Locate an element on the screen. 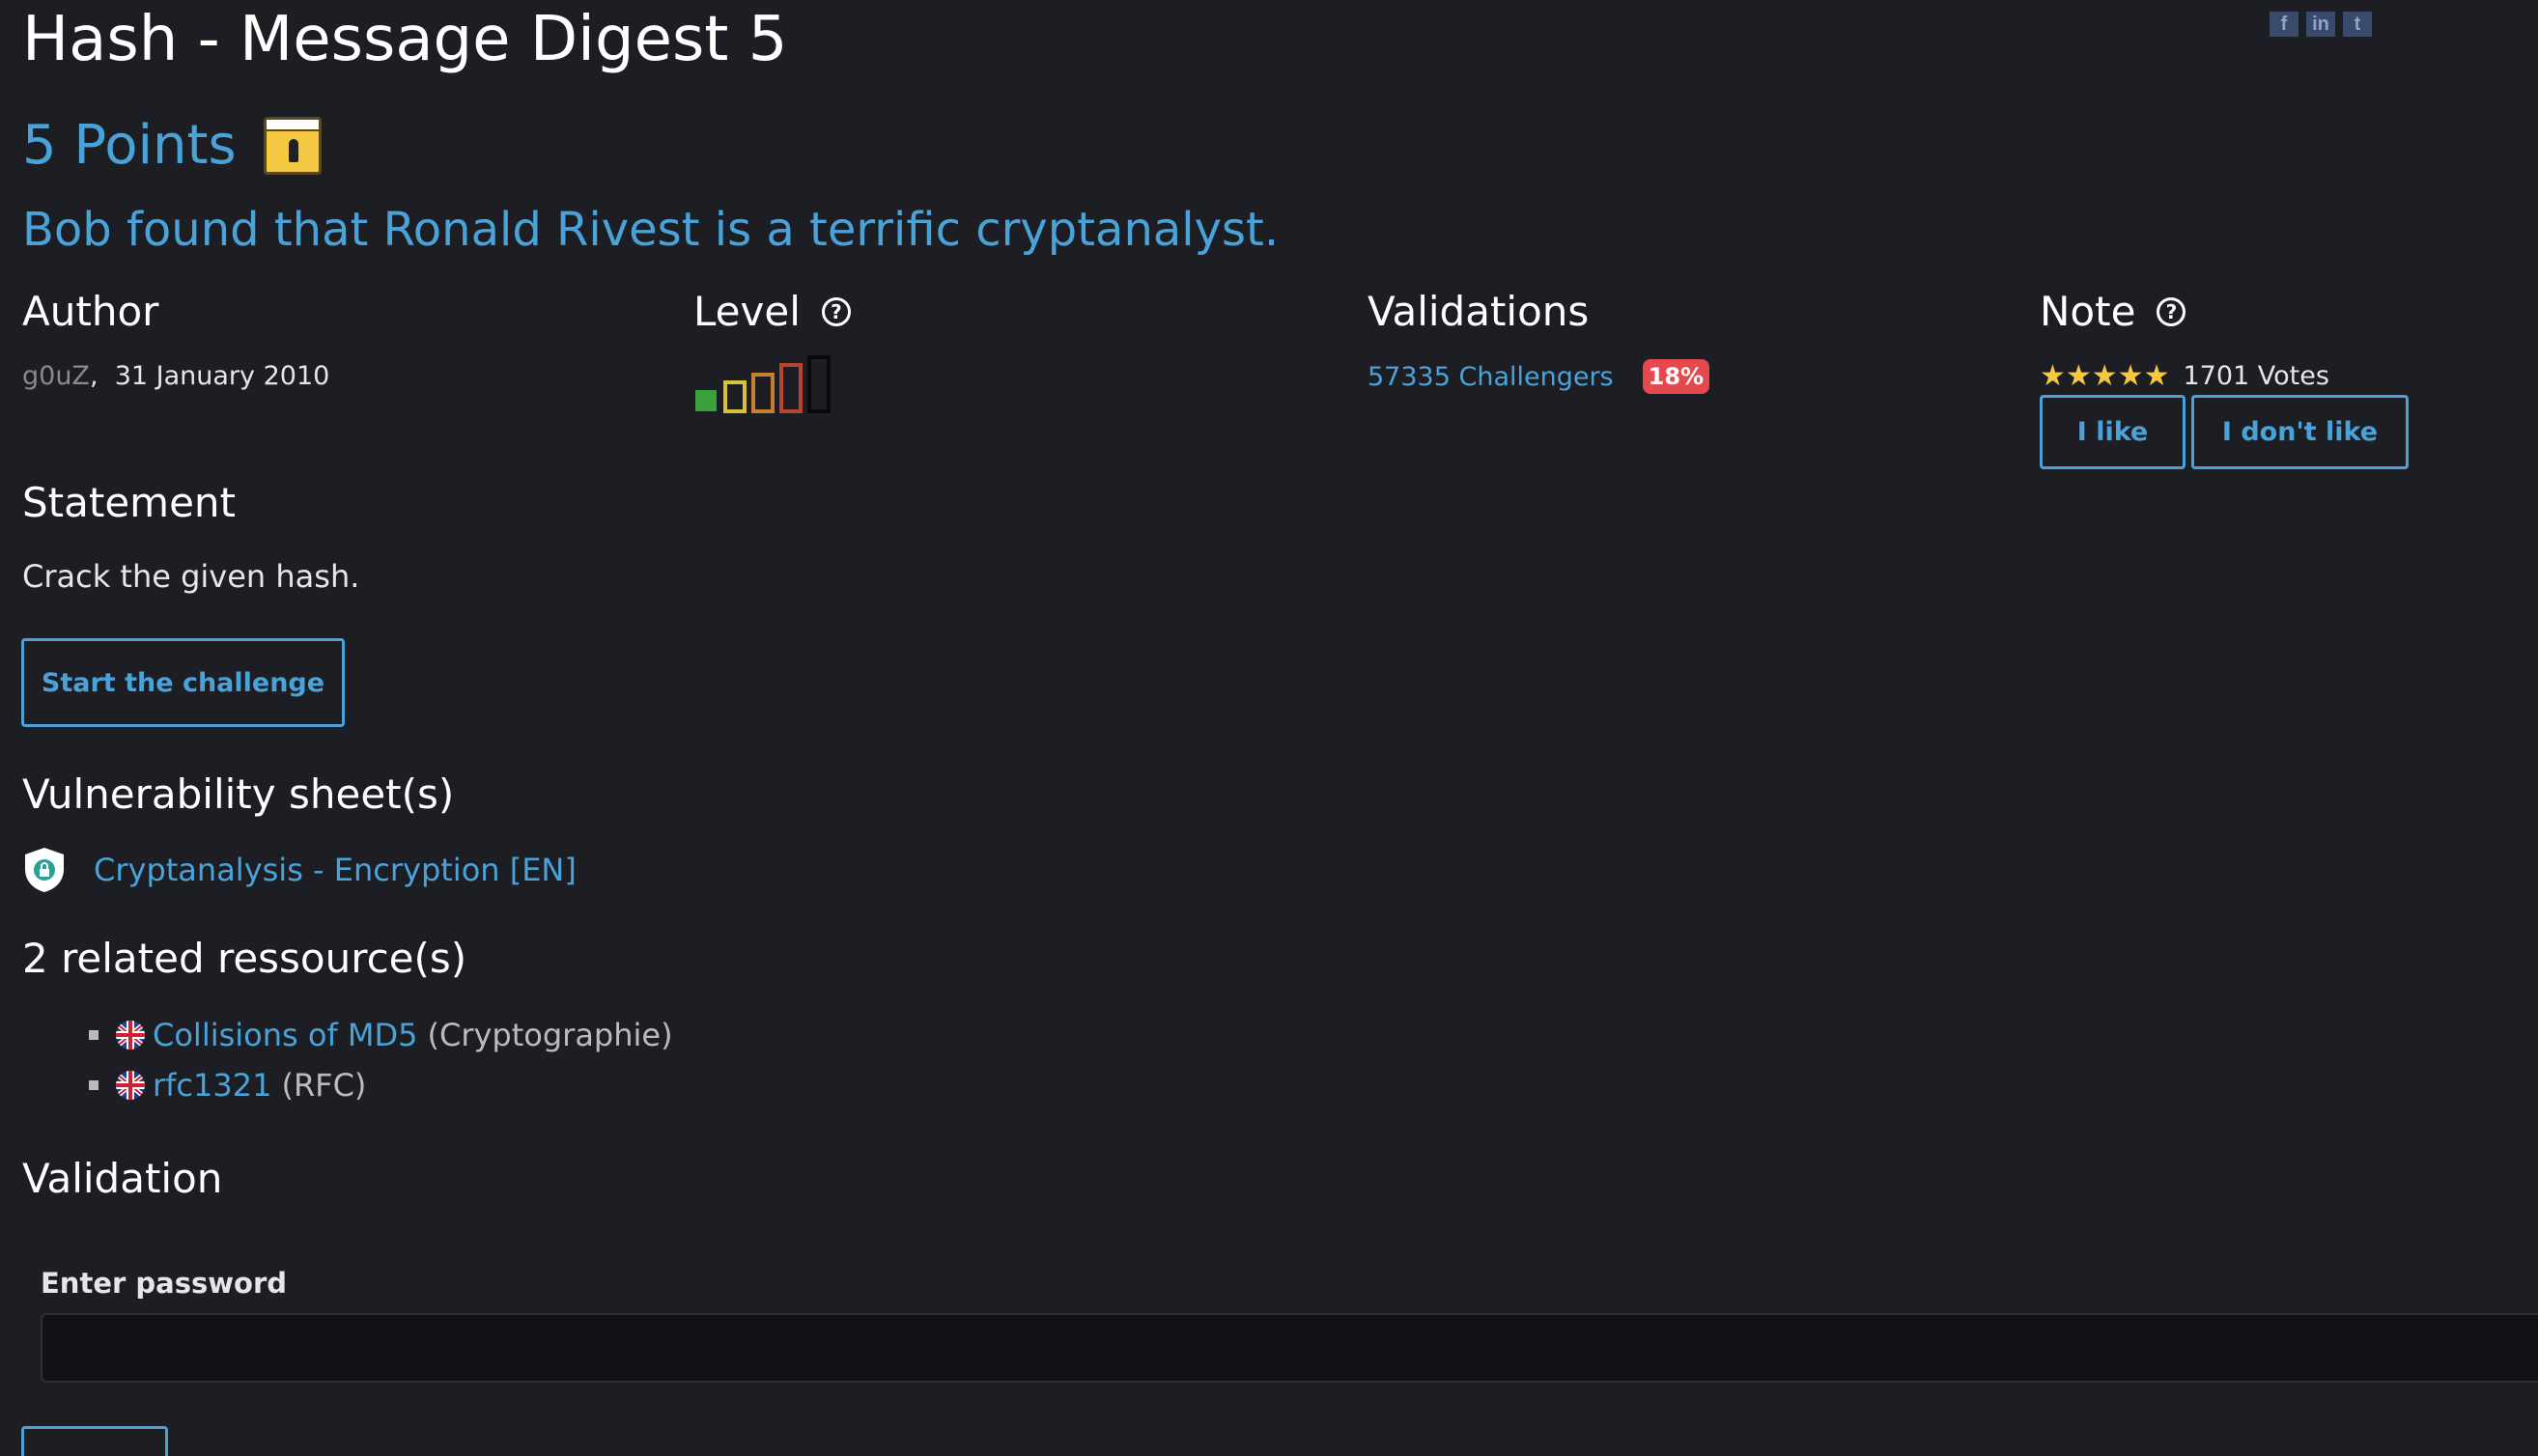 This screenshot has width=2538, height=1456. vulnerability-item: Cryptanalysis - Encryption [EN] is located at coordinates (299, 870).